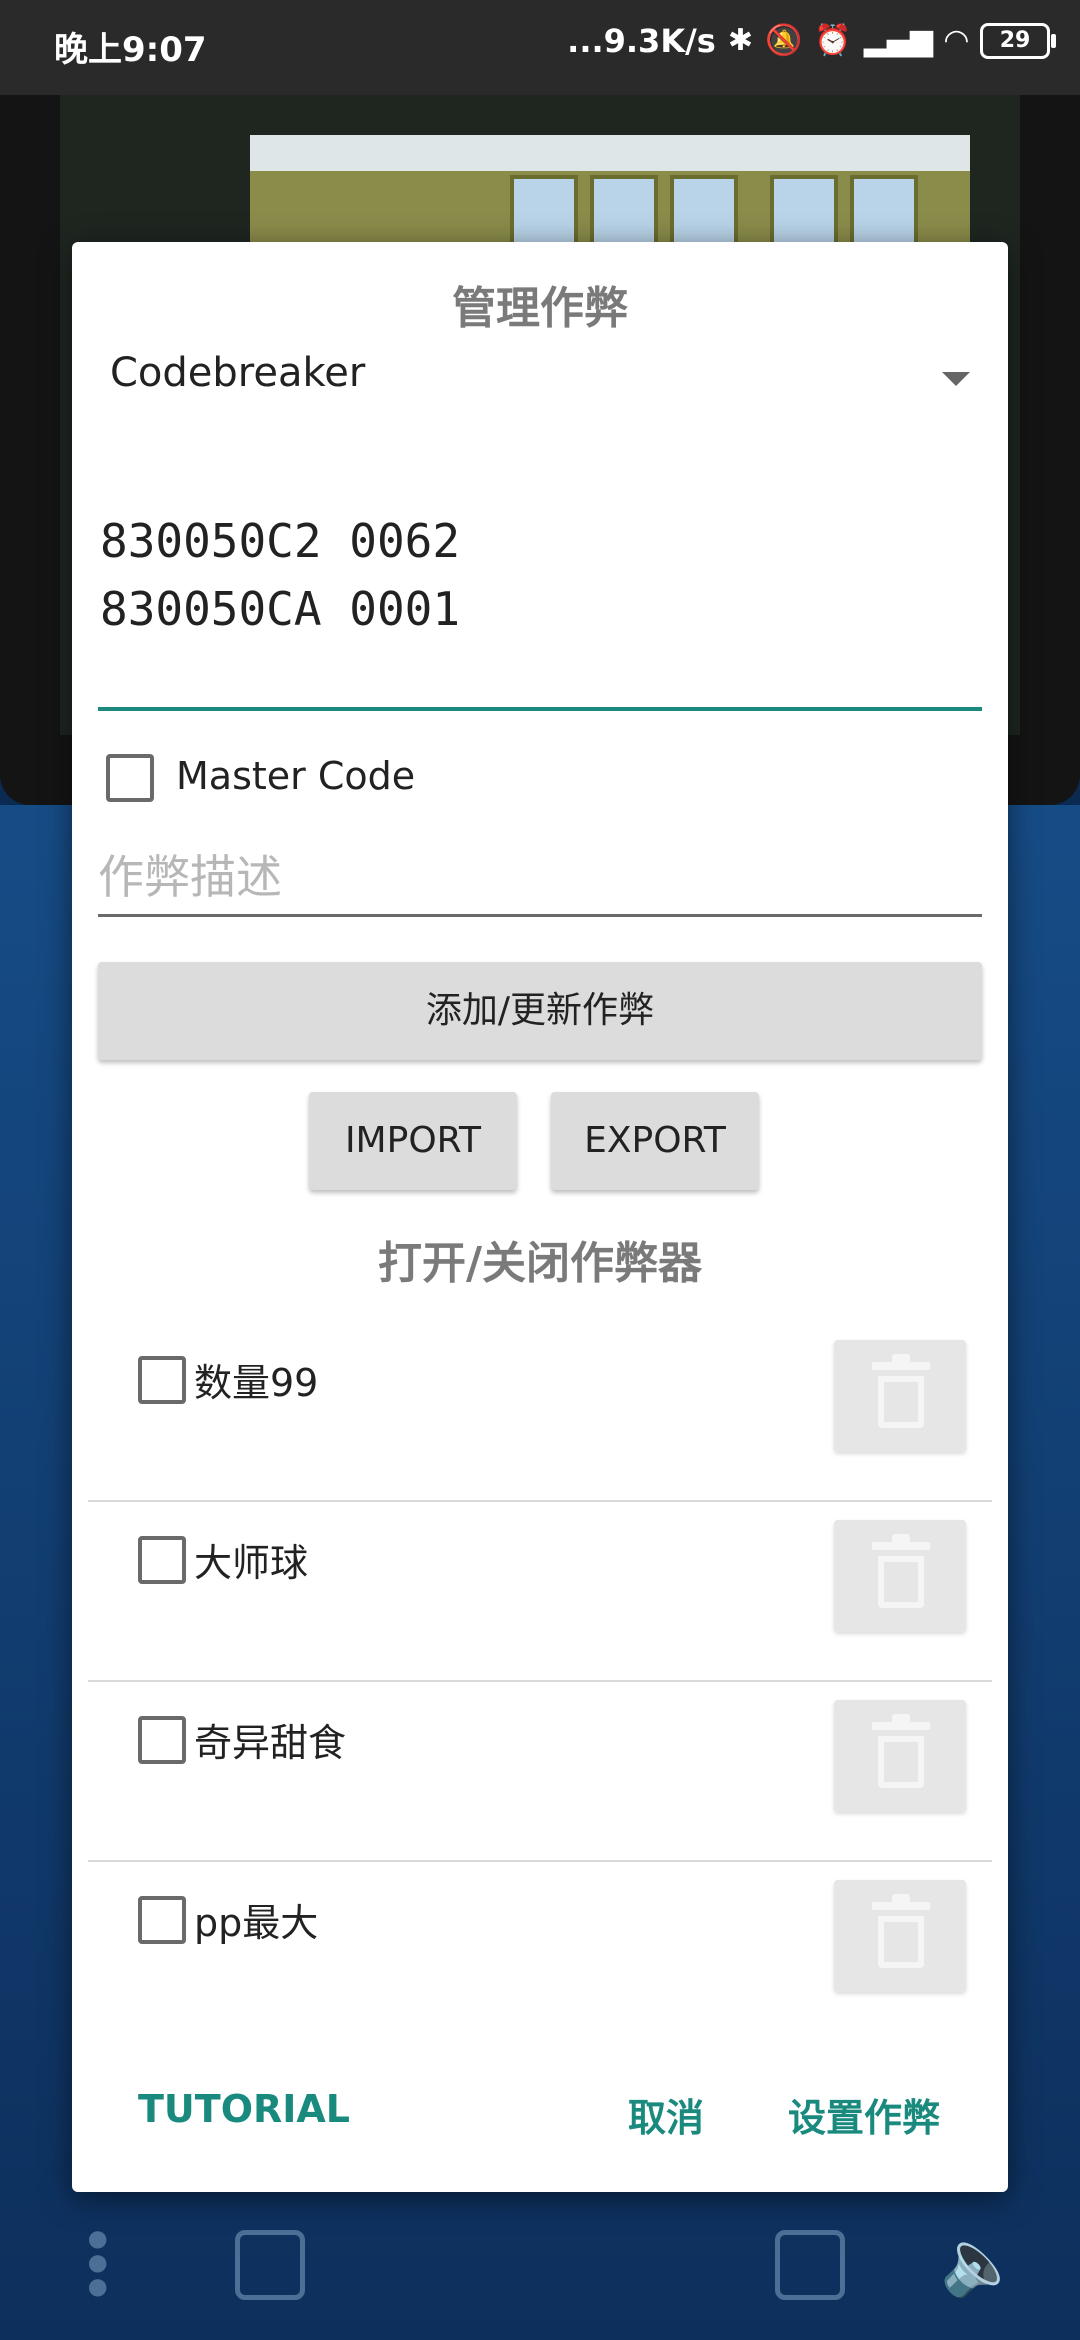  I want to click on cheat-description-input, so click(540, 877).